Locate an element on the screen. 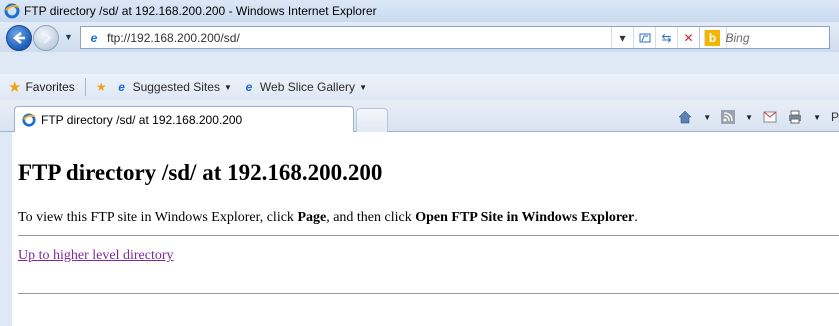  divider-bottom is located at coordinates (428, 293).